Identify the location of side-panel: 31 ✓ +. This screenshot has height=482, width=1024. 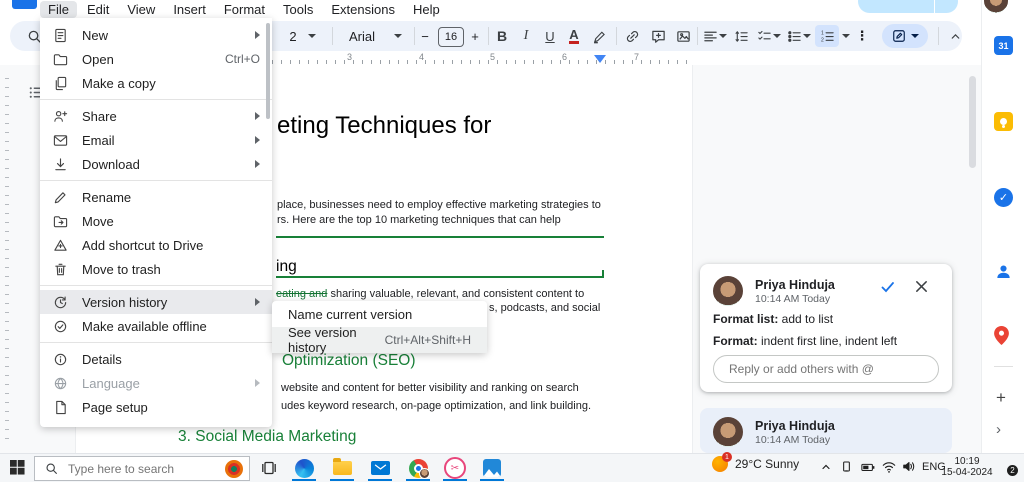
(1002, 226).